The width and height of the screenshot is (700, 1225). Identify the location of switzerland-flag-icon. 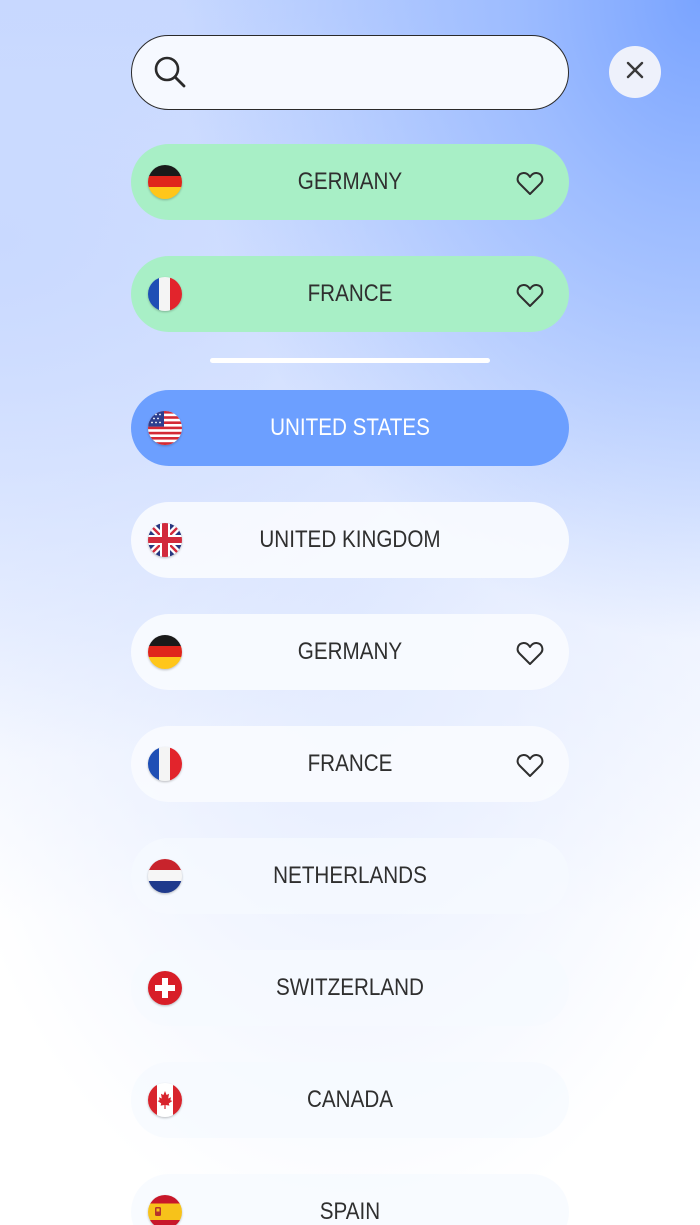
(165, 988).